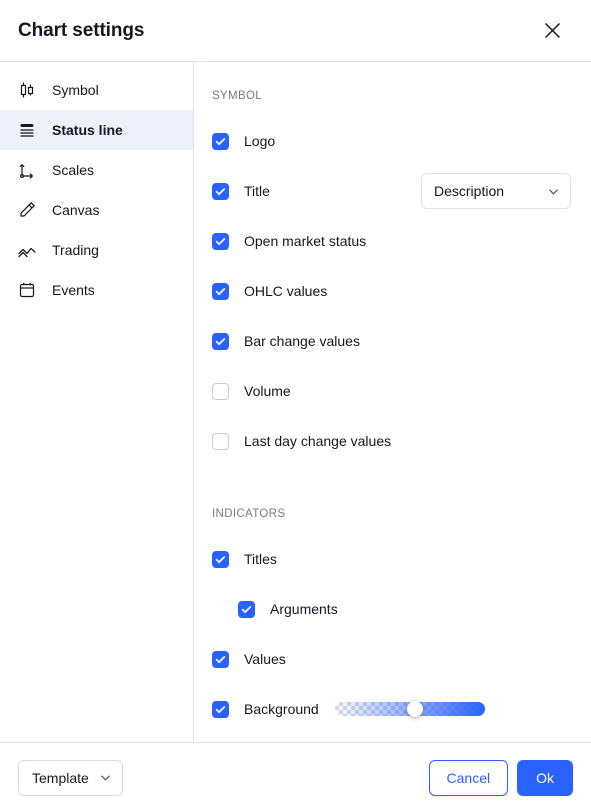 This screenshot has height=812, width=591. I want to click on checkbox-logo, so click(220, 141).